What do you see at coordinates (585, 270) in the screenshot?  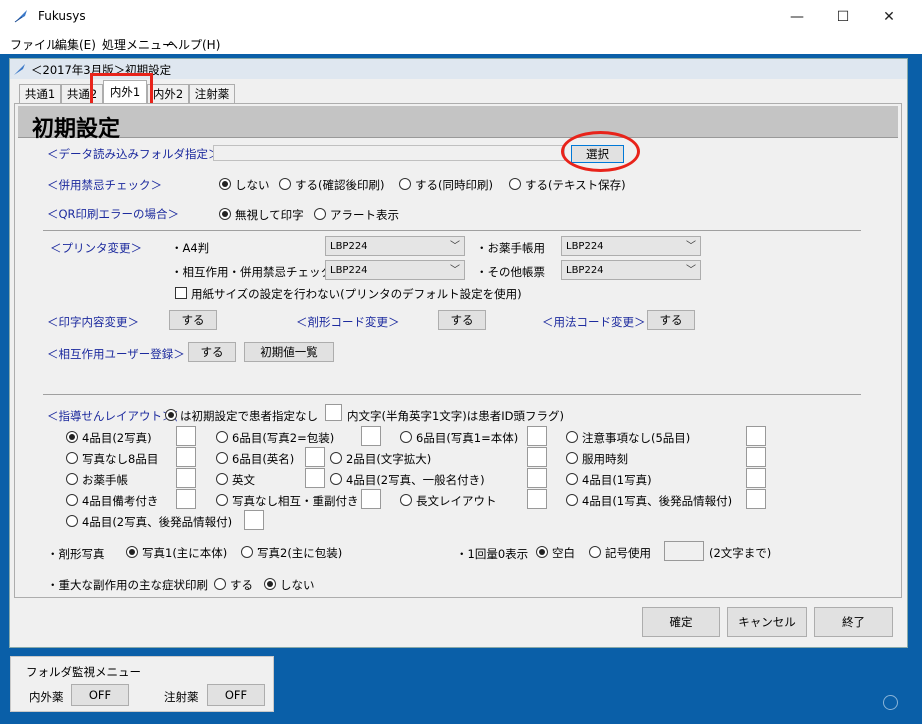 I see `printer-other-value: LBP224` at bounding box center [585, 270].